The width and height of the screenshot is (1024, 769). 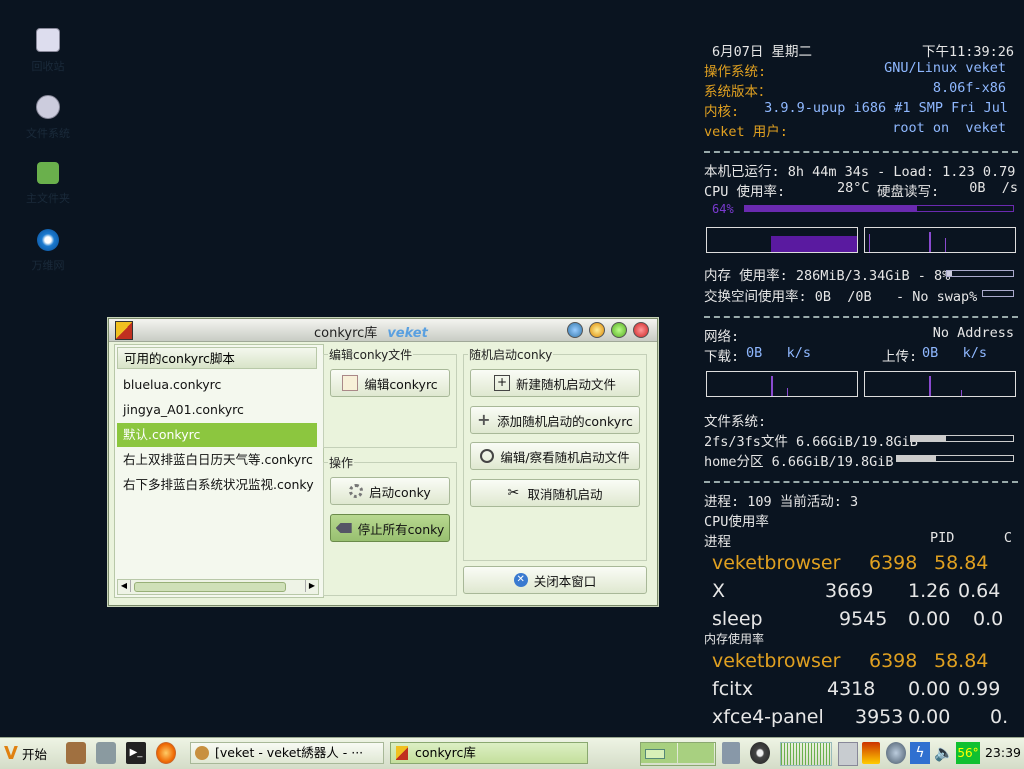 What do you see at coordinates (402, 753) in the screenshot?
I see `conkyrc-task-icon` at bounding box center [402, 753].